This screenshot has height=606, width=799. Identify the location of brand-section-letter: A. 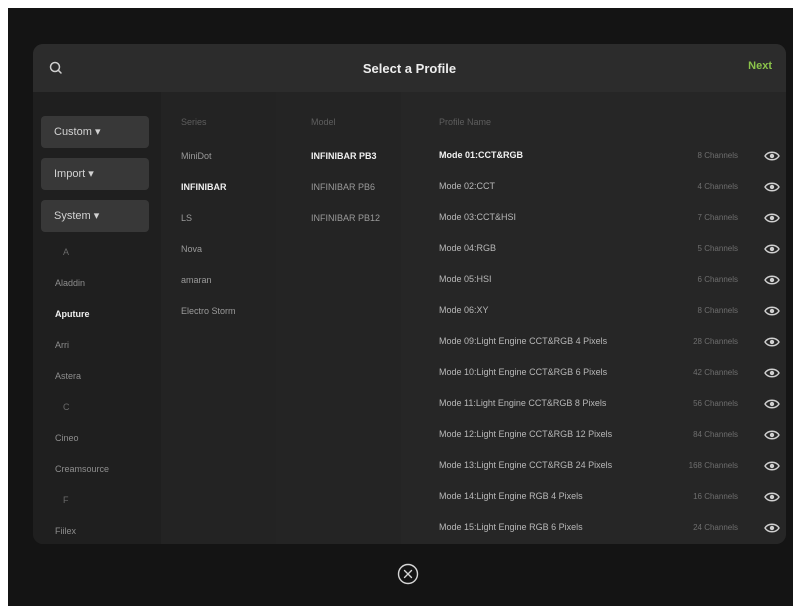
(66, 252).